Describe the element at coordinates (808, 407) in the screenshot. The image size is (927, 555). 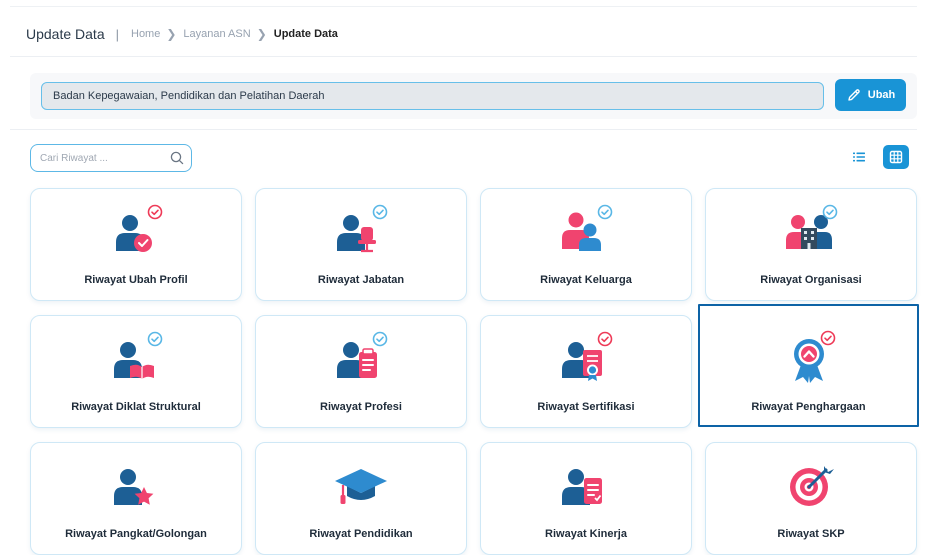
I see `card-label: Riwayat Penghargaan` at that location.